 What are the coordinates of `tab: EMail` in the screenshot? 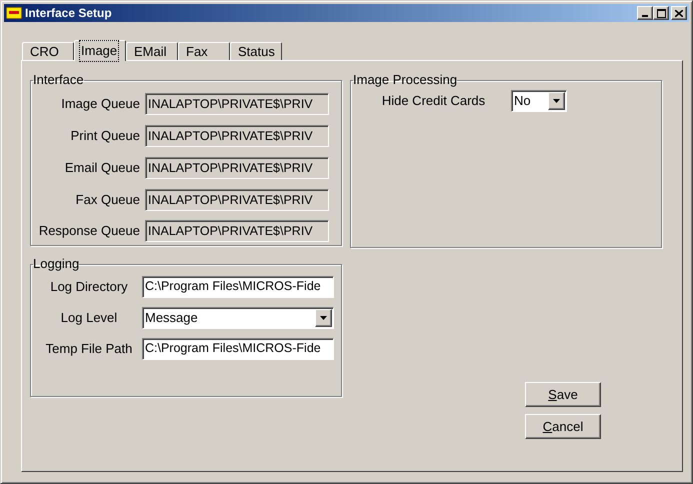 It's located at (152, 51).